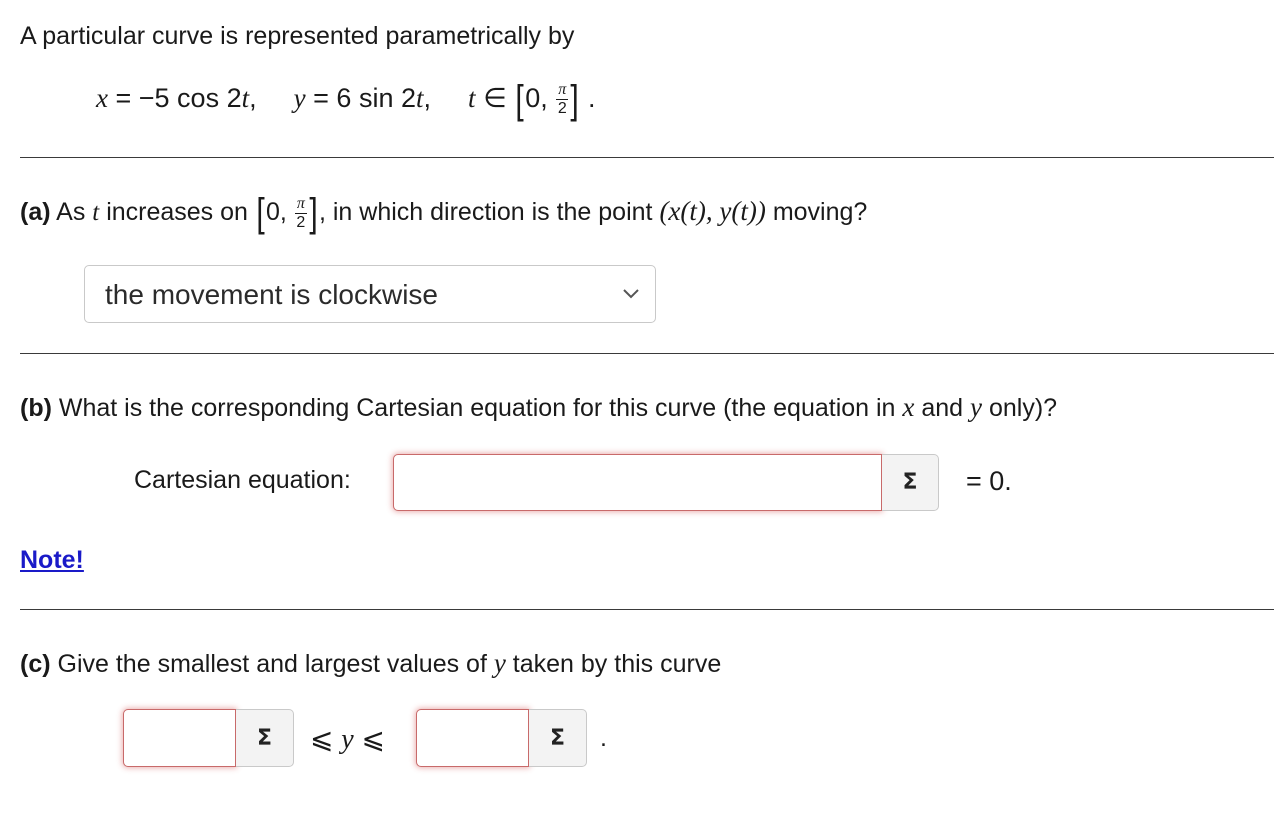 This screenshot has width=1274, height=816. What do you see at coordinates (820, 212) in the screenshot?
I see `part-a-text: moving?` at bounding box center [820, 212].